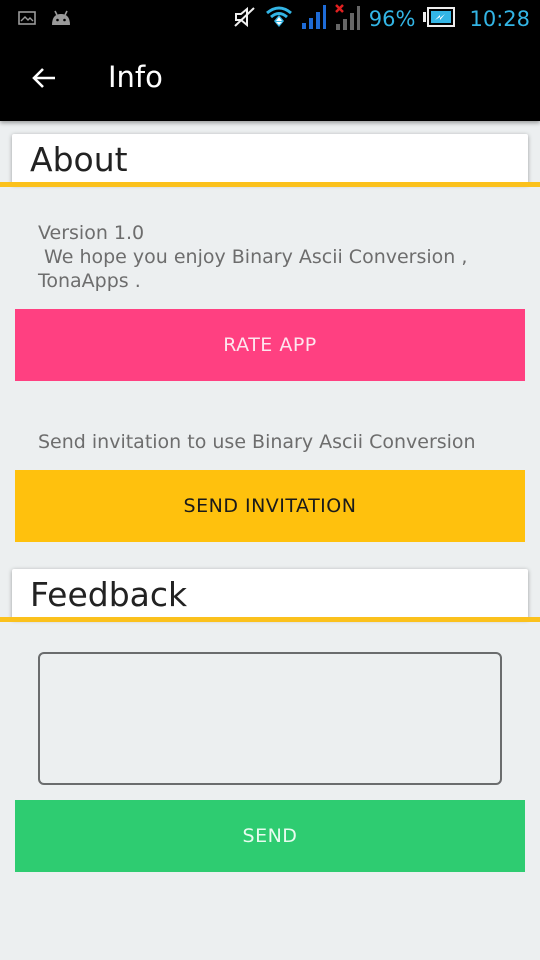 The height and width of the screenshot is (960, 540). Describe the element at coordinates (109, 594) in the screenshot. I see `feedback-title: Feedback` at that location.